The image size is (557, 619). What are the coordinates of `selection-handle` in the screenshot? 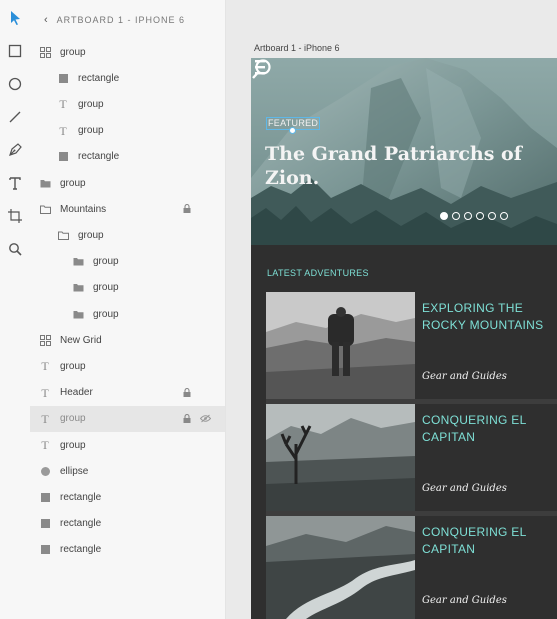 It's located at (292, 130).